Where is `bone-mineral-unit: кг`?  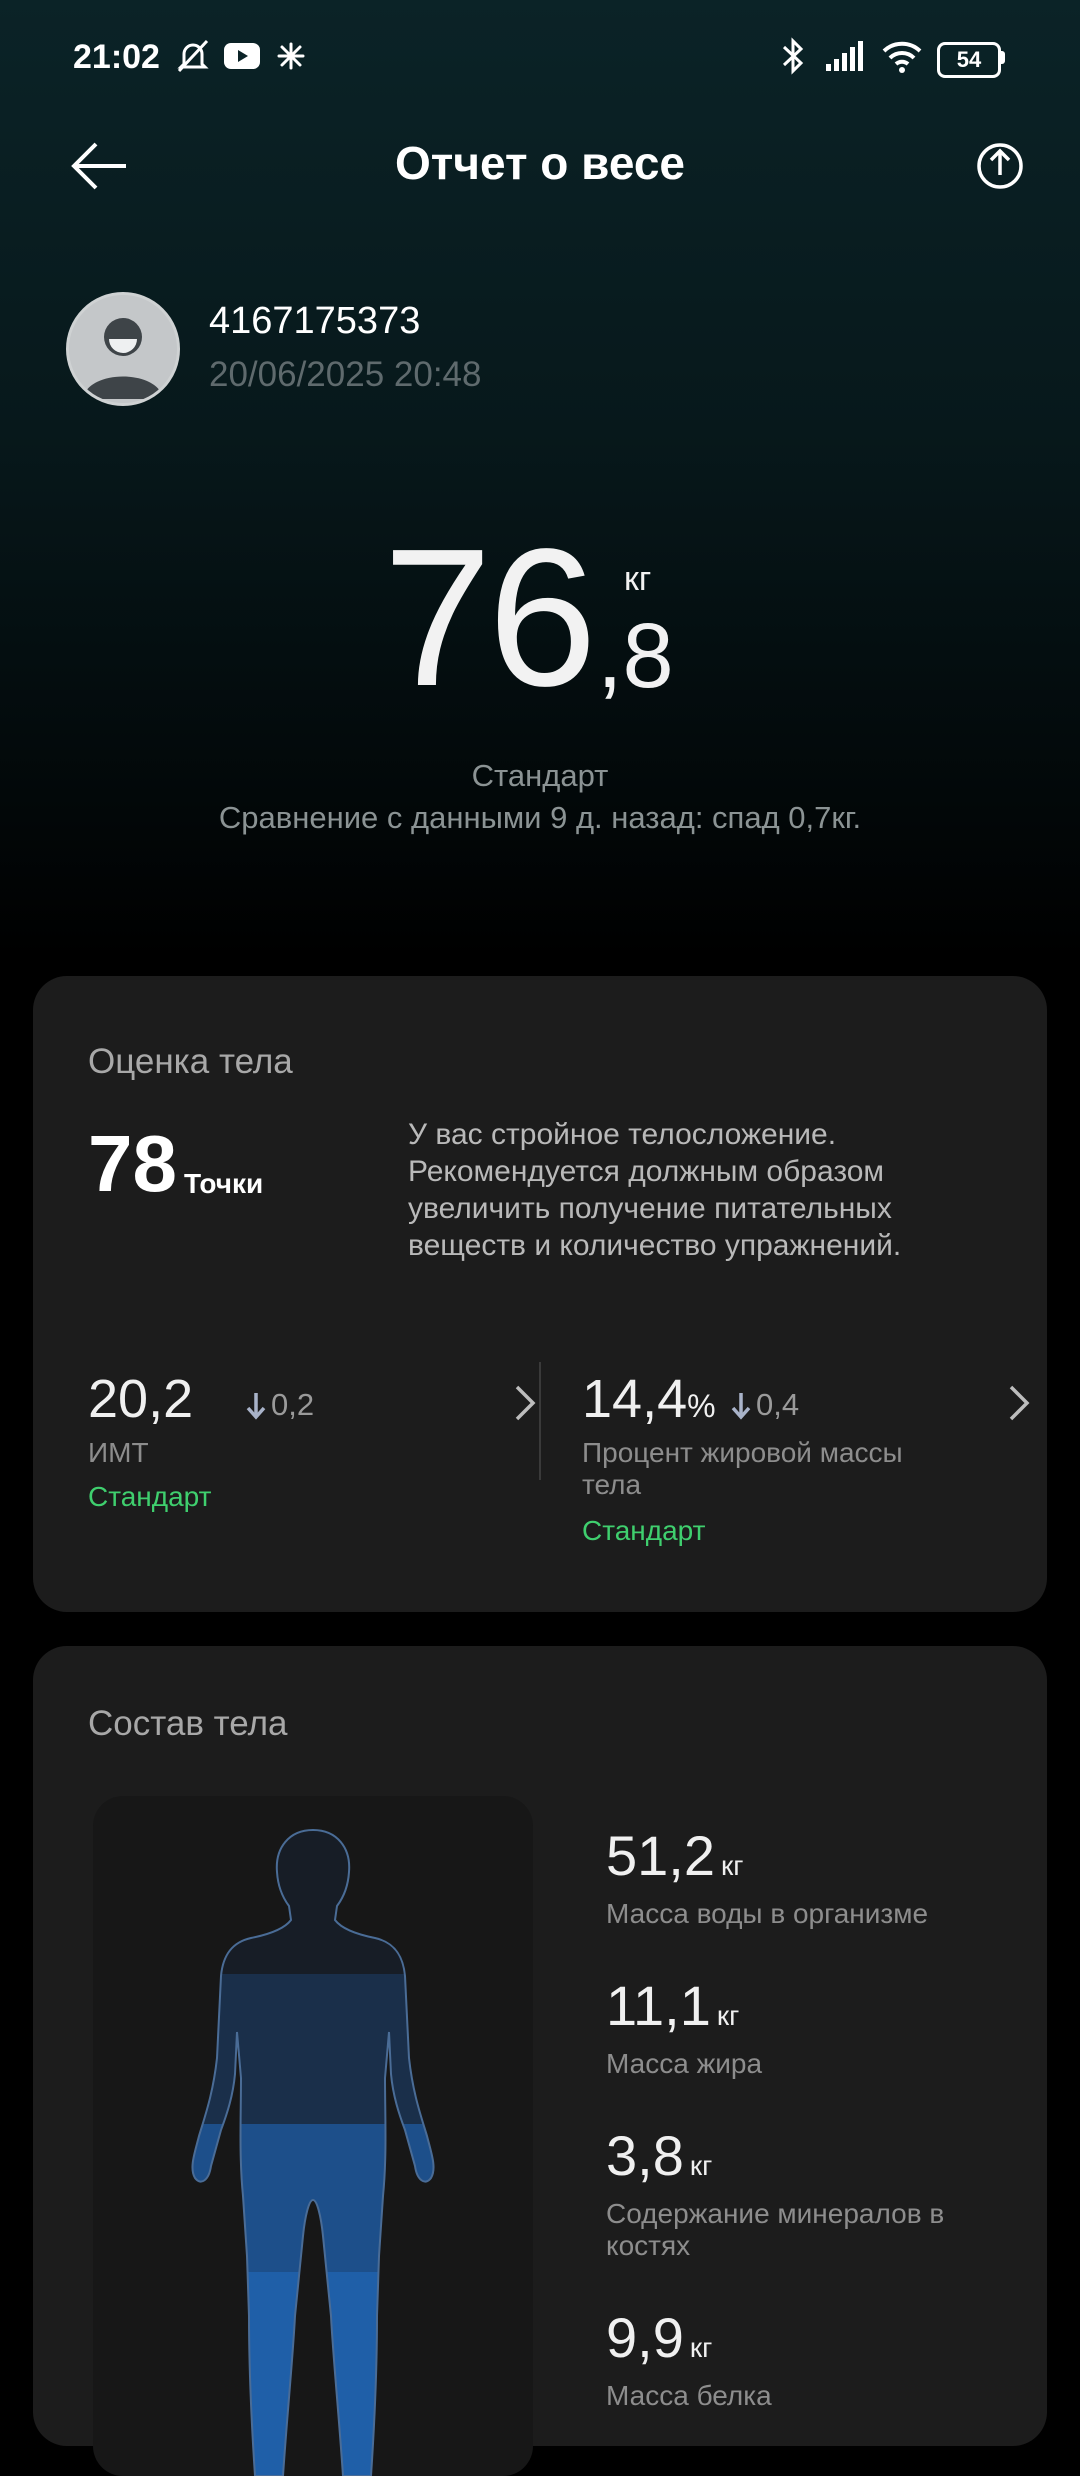 bone-mineral-unit: кг is located at coordinates (701, 2165).